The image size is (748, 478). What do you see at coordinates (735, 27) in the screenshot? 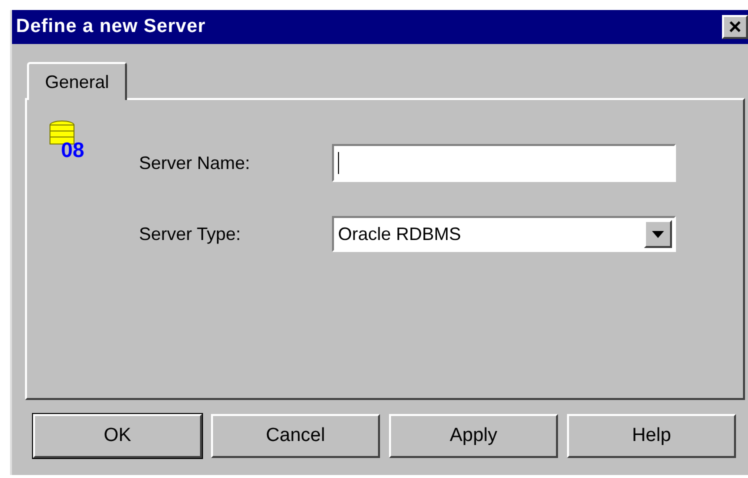
I see `close-button: ×` at bounding box center [735, 27].